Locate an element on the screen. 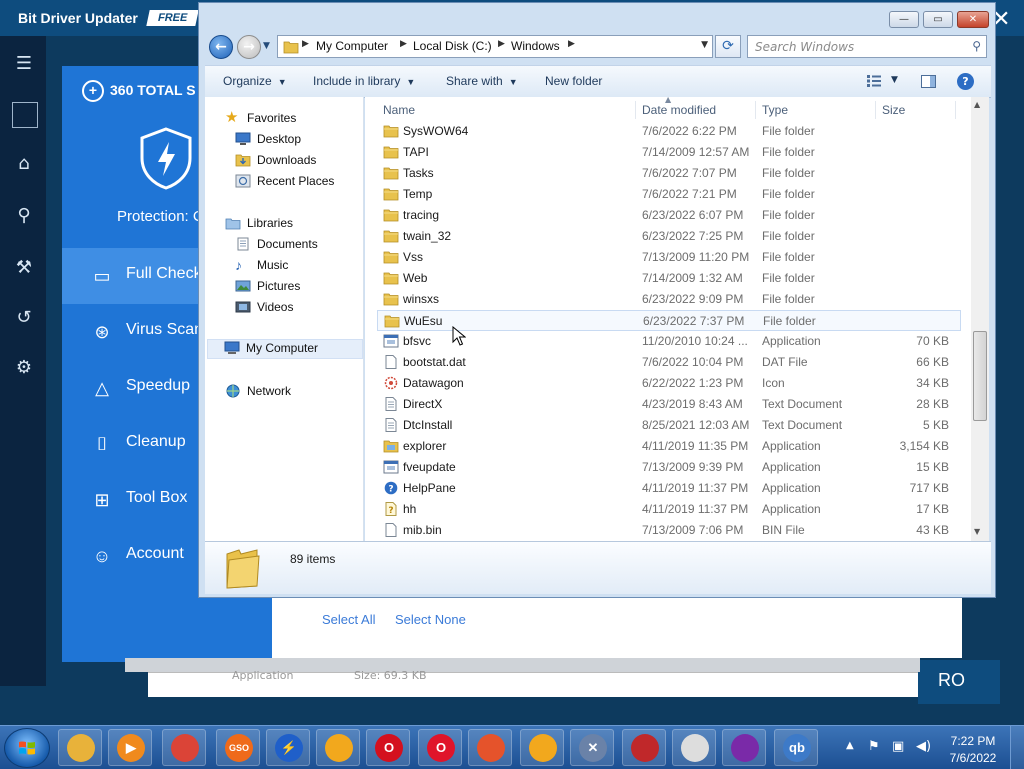 The image size is (1024, 769). nav-desktop: Desktop is located at coordinates (295, 140).